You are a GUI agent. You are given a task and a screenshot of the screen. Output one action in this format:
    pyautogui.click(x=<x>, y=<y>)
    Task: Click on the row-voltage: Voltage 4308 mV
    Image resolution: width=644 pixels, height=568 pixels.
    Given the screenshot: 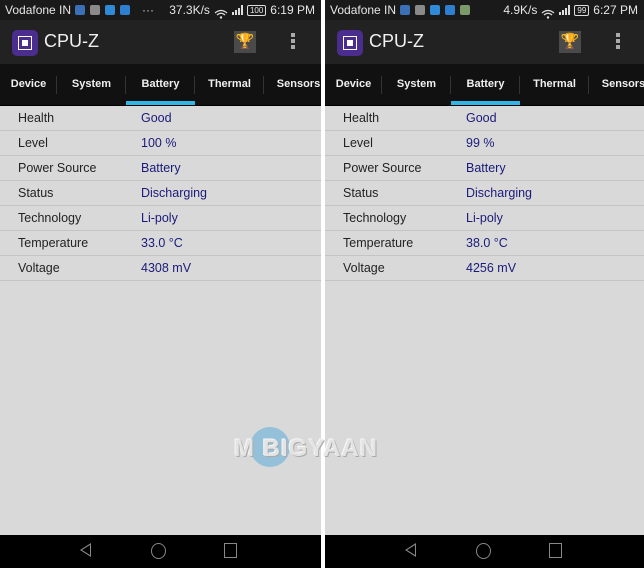 What is the action you would take?
    pyautogui.click(x=160, y=268)
    